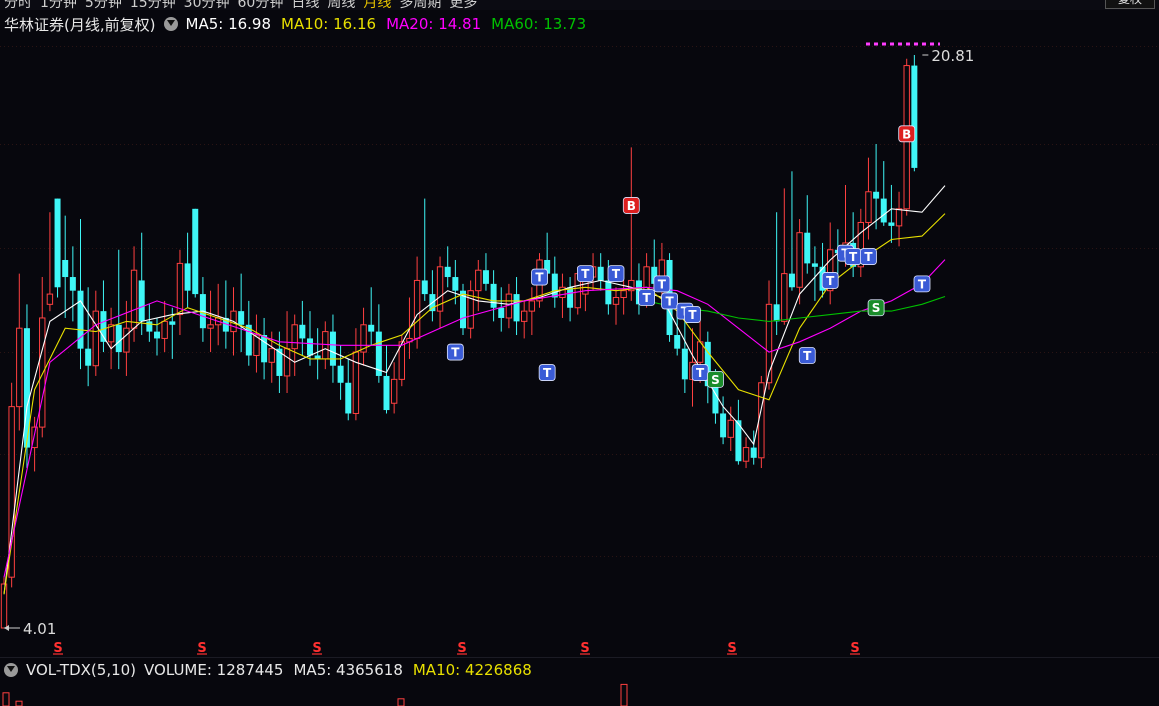 Image resolution: width=1159 pixels, height=706 pixels. What do you see at coordinates (103, 5) in the screenshot?
I see `period-tab: 5分钟` at bounding box center [103, 5].